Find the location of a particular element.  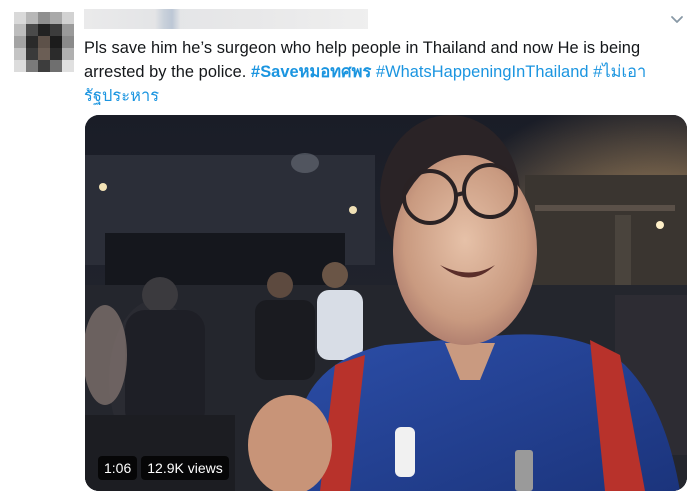

video-meta: 1:06 12.9K views is located at coordinates (163, 468).